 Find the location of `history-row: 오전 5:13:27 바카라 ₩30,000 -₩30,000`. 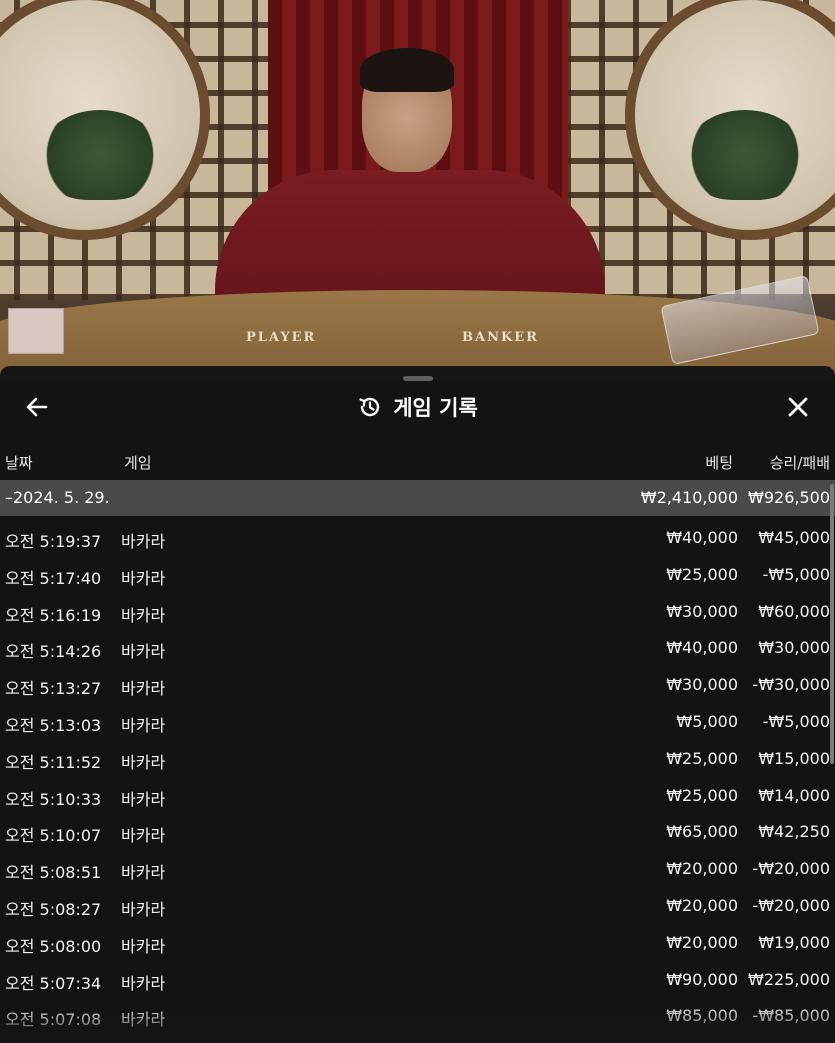

history-row: 오전 5:13:27 바카라 ₩30,000 -₩30,000 is located at coordinates (417, 683).